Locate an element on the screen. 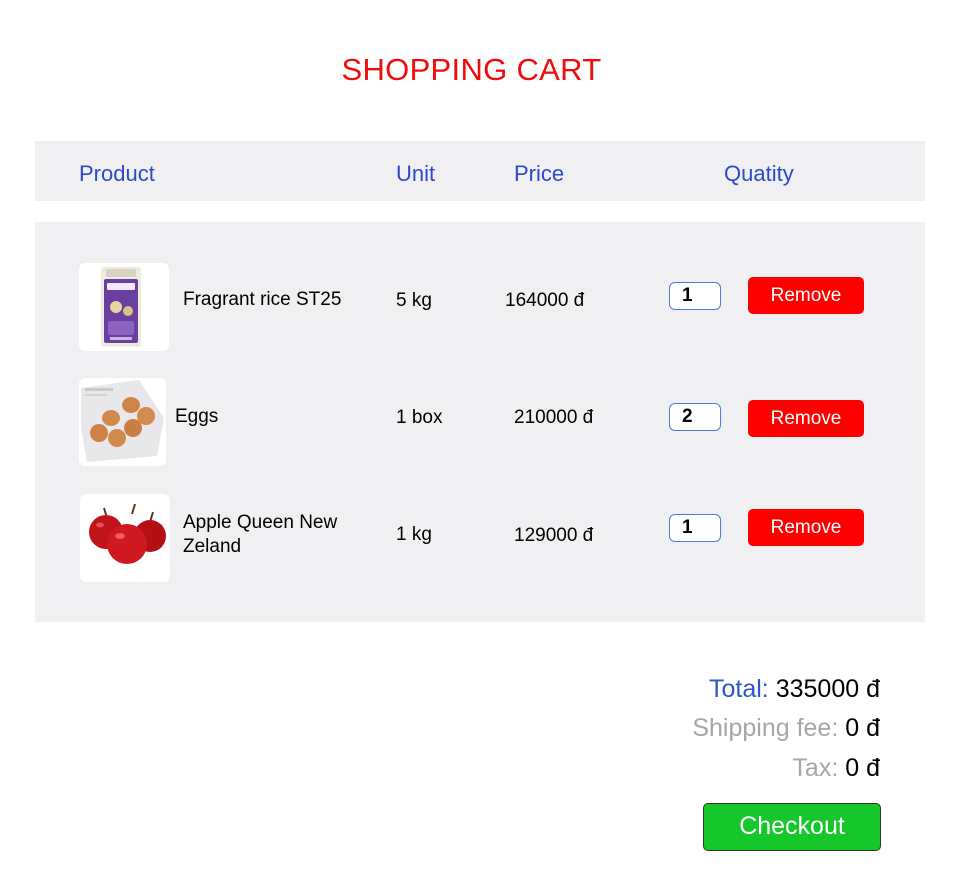  tax-line: Tax: 0 đ is located at coordinates (836, 768).